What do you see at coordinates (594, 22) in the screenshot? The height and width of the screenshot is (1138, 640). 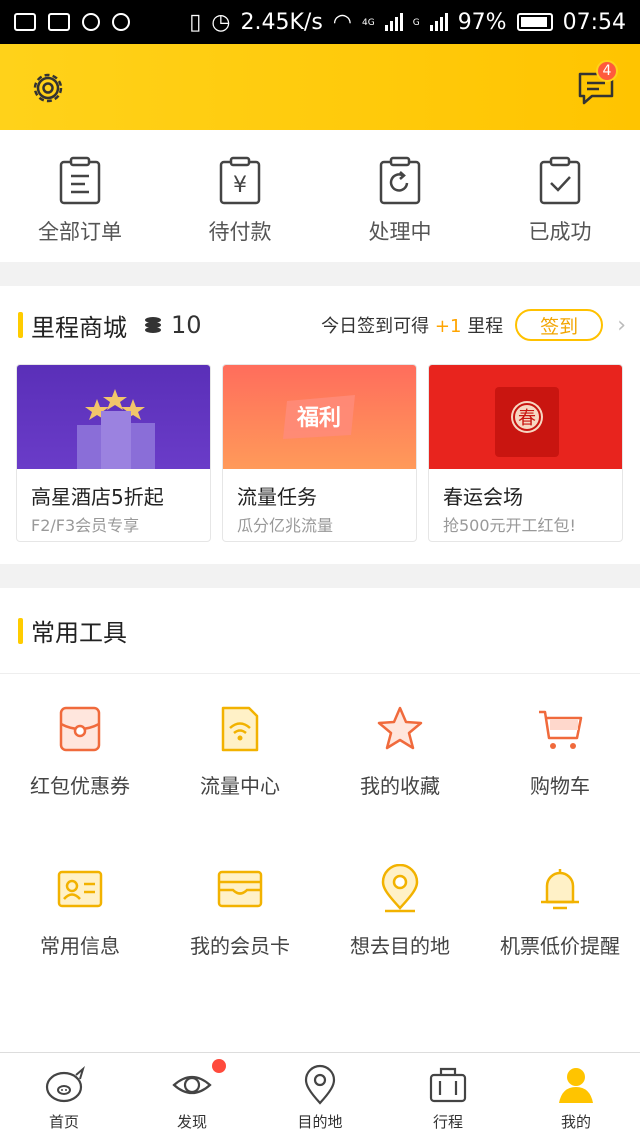 I see `clock: 07:54` at bounding box center [594, 22].